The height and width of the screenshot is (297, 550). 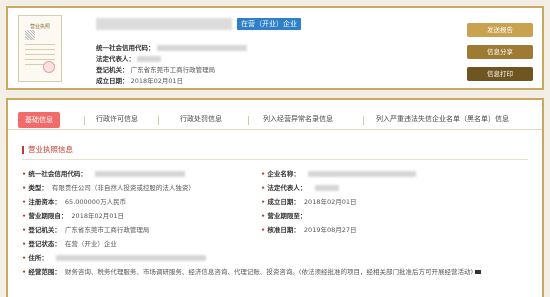 I want to click on approved-field: 核准日期：2019年08月27日, so click(x=309, y=229).